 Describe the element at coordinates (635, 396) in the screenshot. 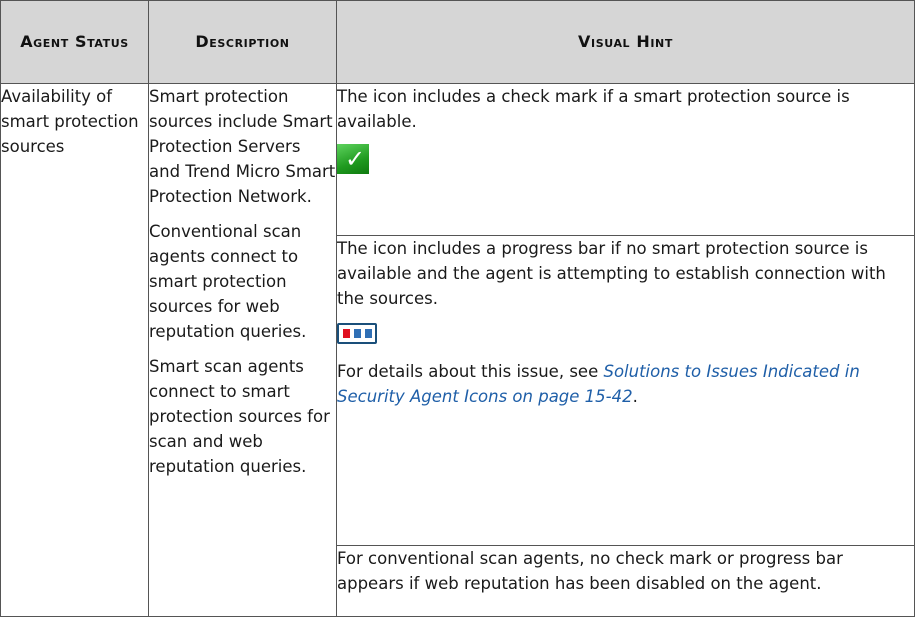

I see `details-suffix: .` at that location.